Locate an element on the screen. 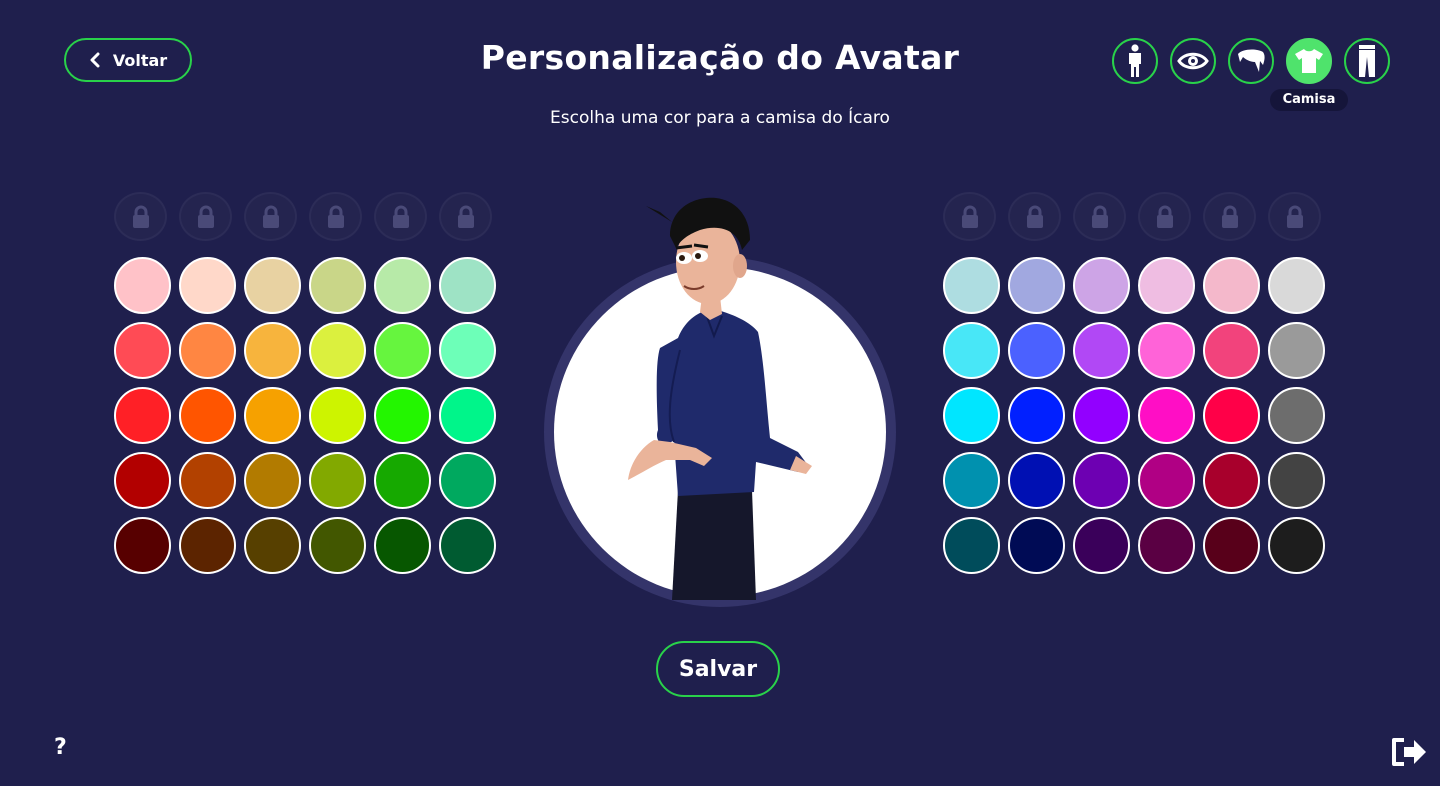  logout-icon is located at coordinates (1409, 752).